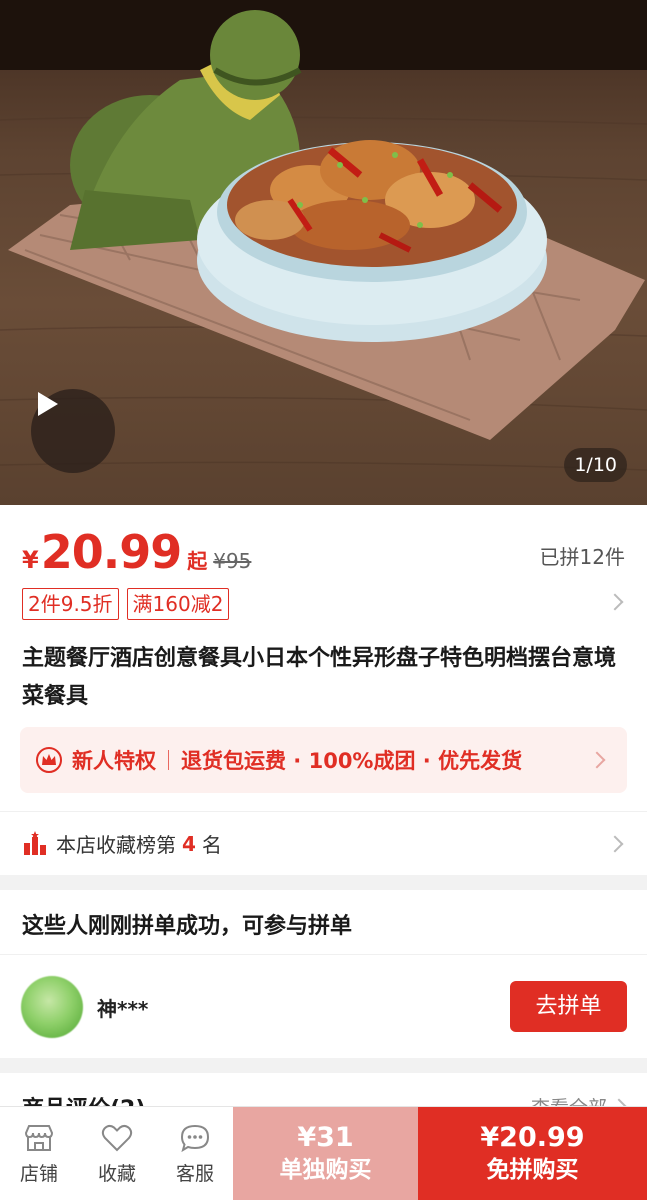 The width and height of the screenshot is (647, 1200). Describe the element at coordinates (532, 1170) in the screenshot. I see `buy-group-label: 免拼购买` at that location.